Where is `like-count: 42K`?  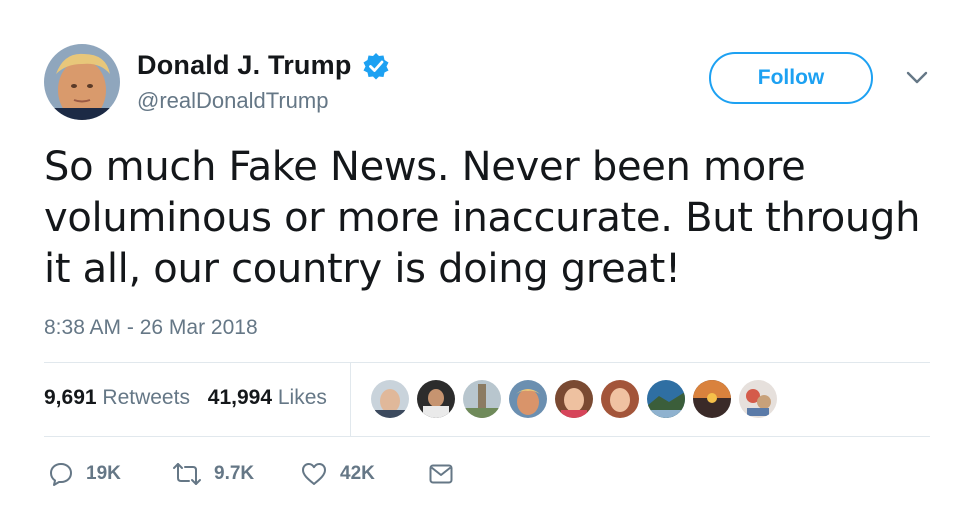
like-count: 42K is located at coordinates (357, 473).